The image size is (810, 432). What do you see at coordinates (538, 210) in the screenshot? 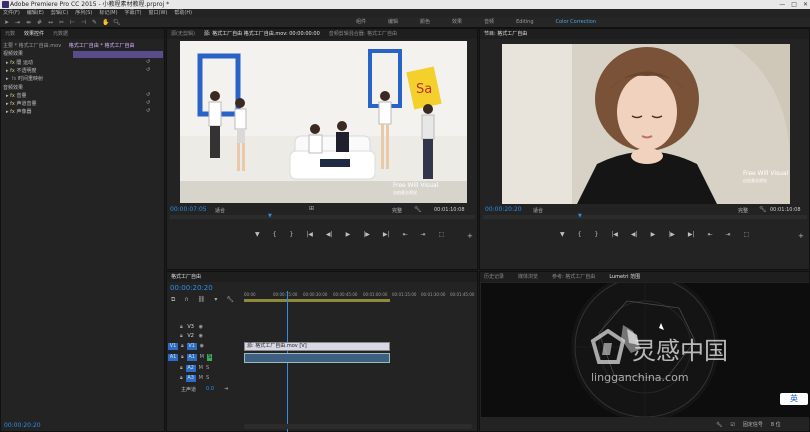
I see `program-zoom-select: 适合` at bounding box center [538, 210].